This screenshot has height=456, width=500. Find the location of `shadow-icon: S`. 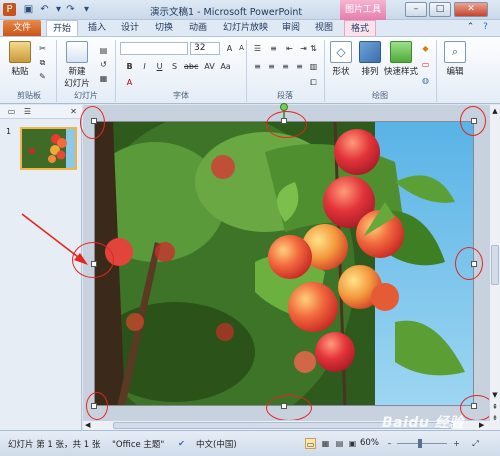

shadow-icon: S is located at coordinates (174, 66).